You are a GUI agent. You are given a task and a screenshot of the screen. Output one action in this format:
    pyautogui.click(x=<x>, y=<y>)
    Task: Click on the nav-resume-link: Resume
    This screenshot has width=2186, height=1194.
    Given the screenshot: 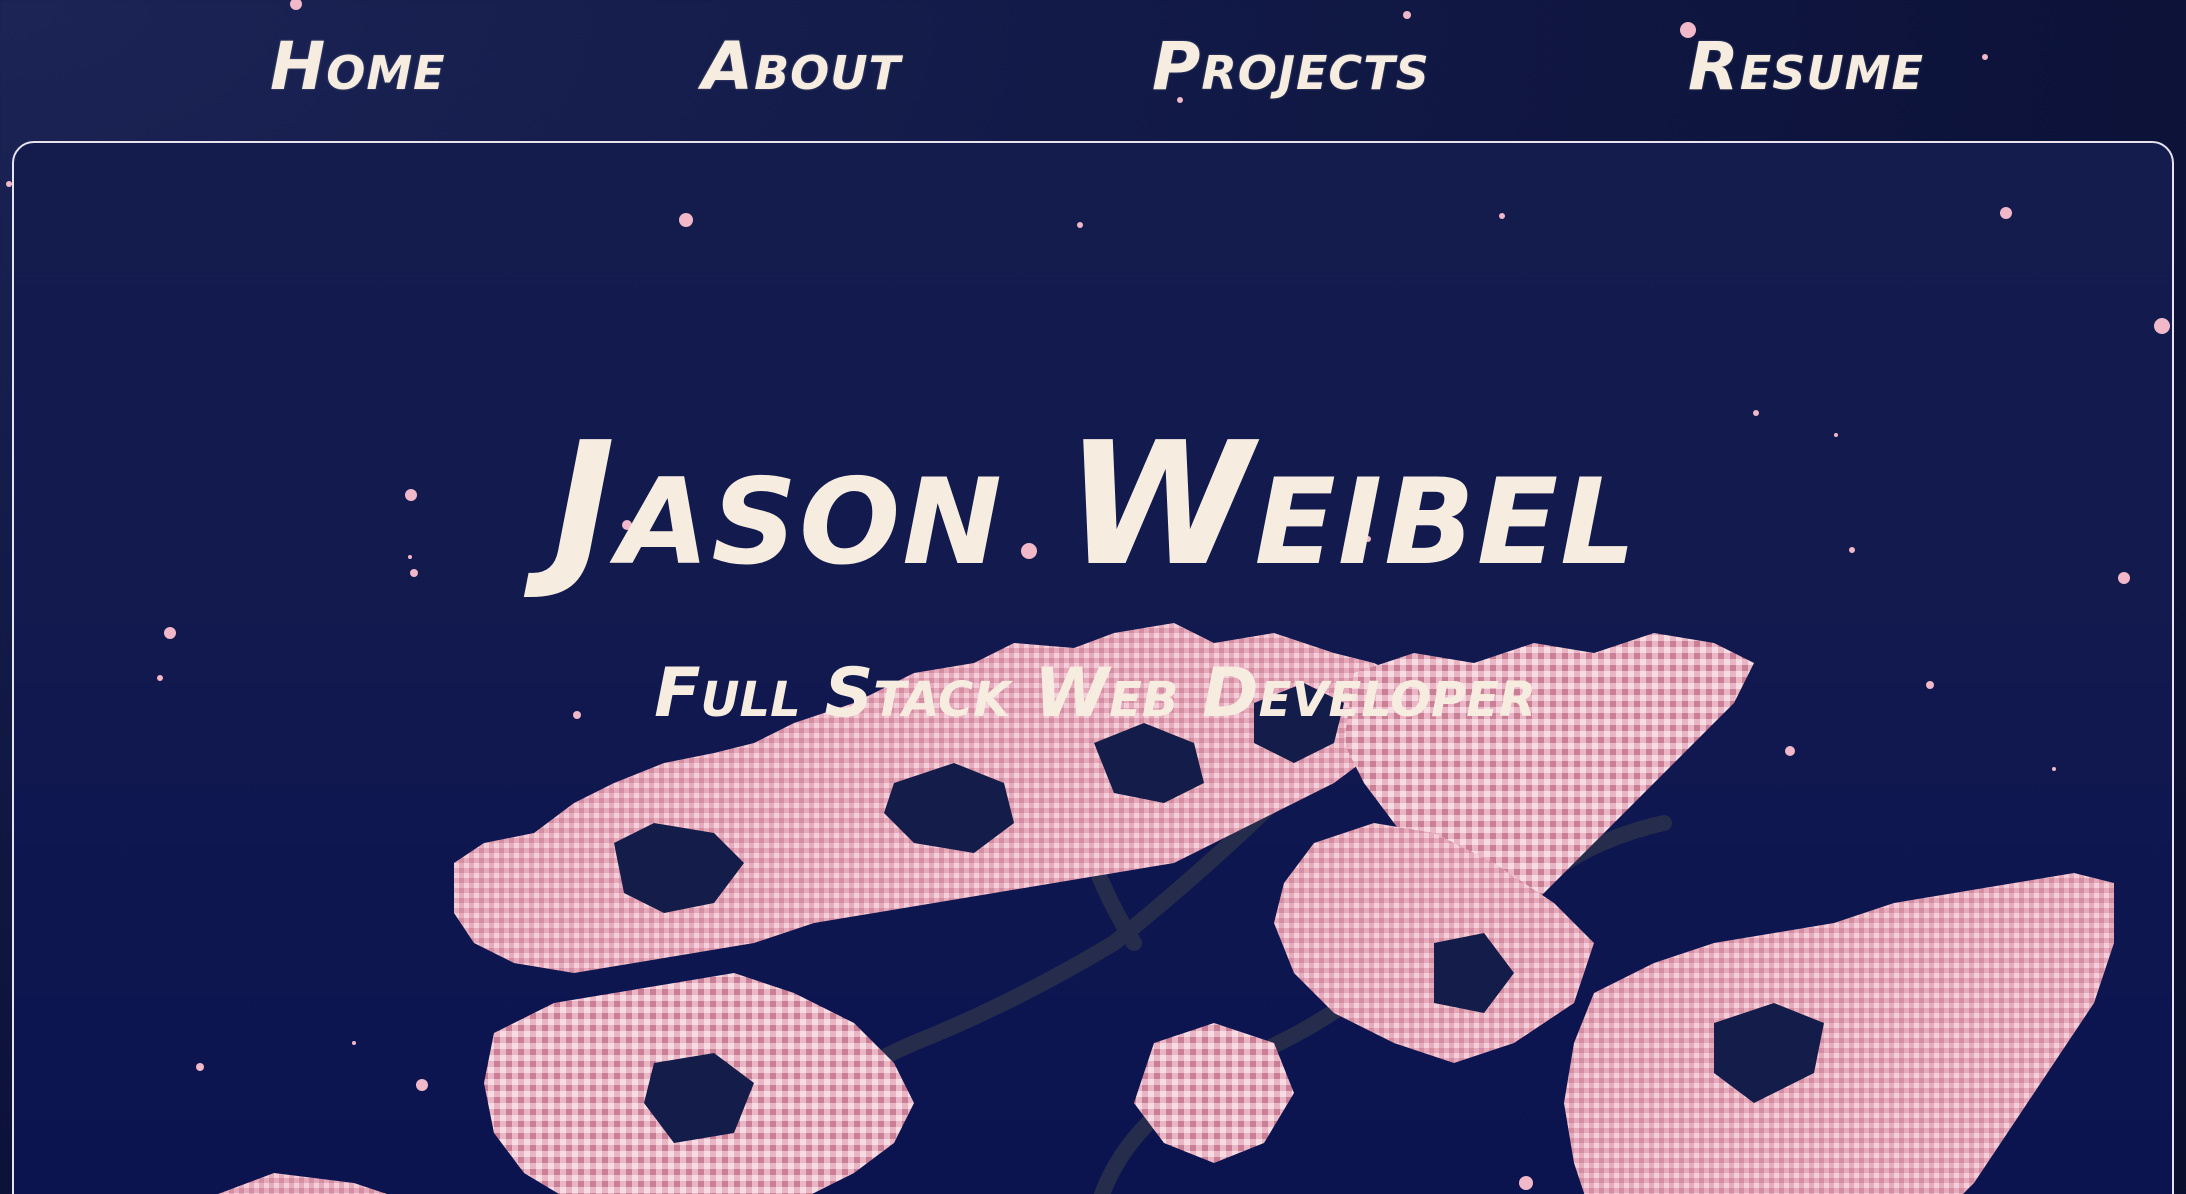 What is the action you would take?
    pyautogui.click(x=1806, y=67)
    